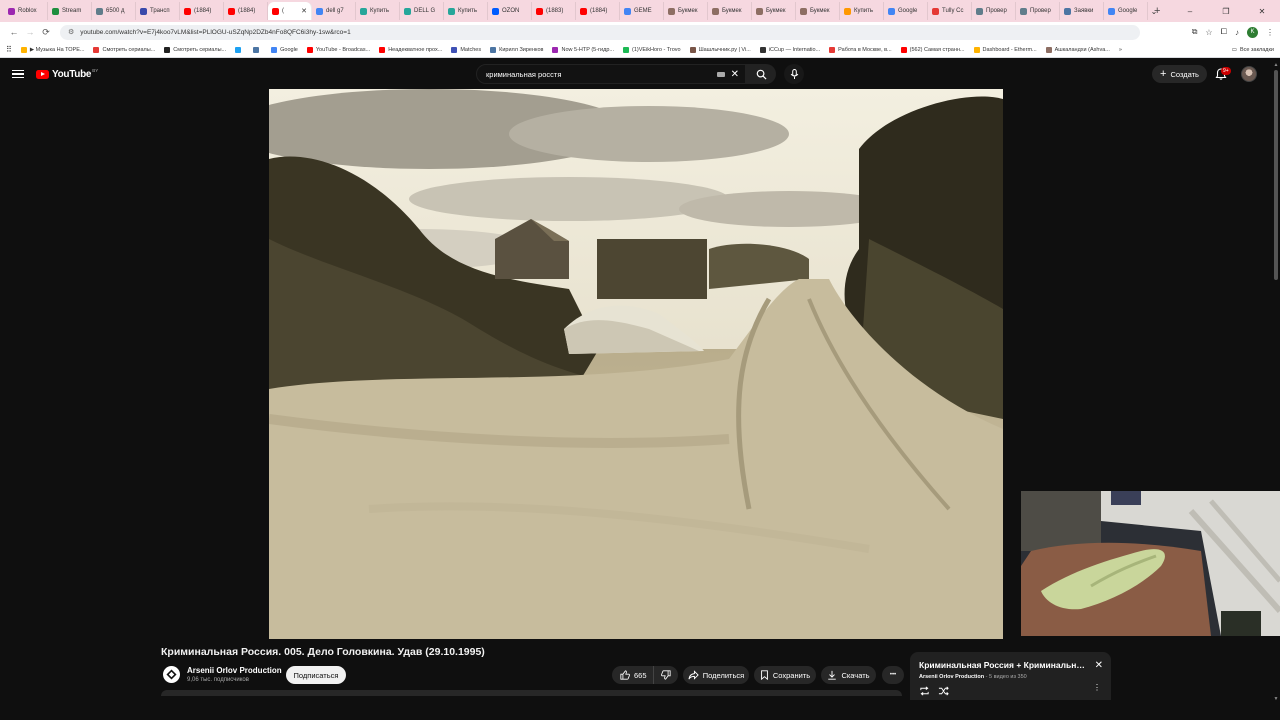 The width and height of the screenshot is (1280, 720). Describe the element at coordinates (1276, 699) in the screenshot. I see `scroll-down-icon: ▼` at that location.